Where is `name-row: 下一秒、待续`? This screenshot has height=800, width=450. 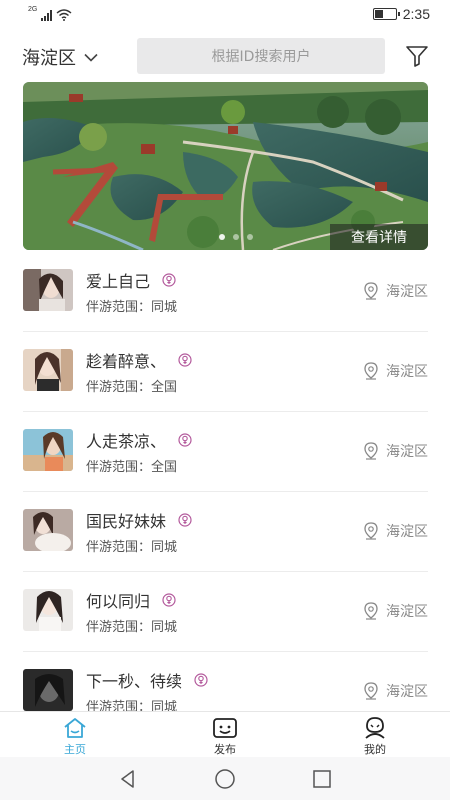
name-row: 下一秒、待续 is located at coordinates (147, 680).